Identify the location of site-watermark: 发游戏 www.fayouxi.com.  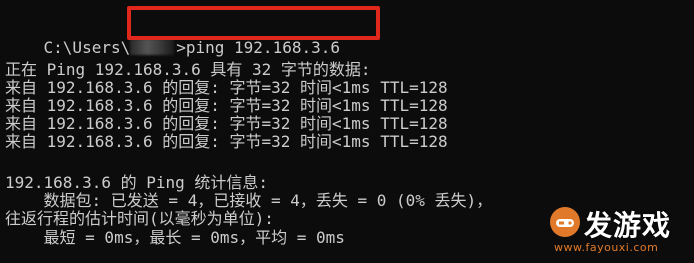
(617, 231).